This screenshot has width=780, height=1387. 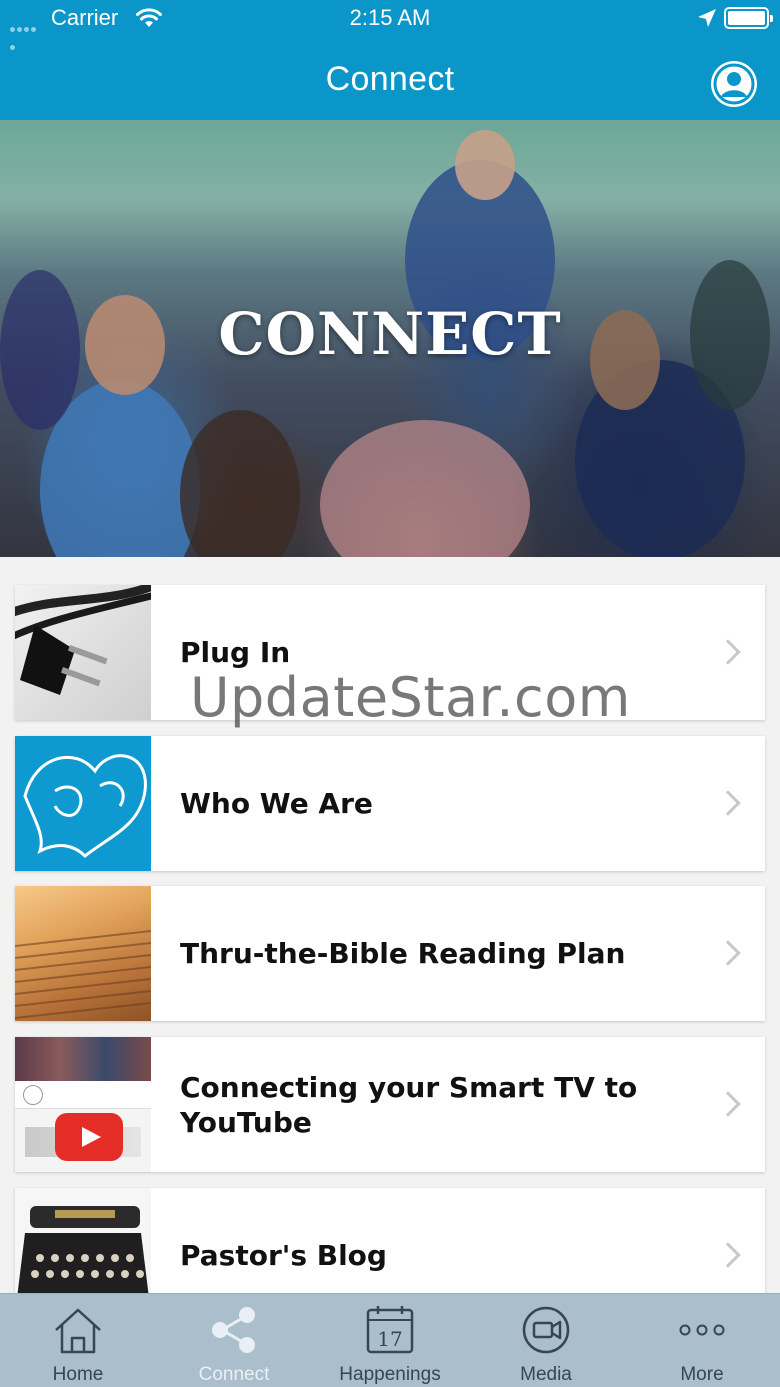 I want to click on watermark: UpdateStar.com, so click(x=410, y=697).